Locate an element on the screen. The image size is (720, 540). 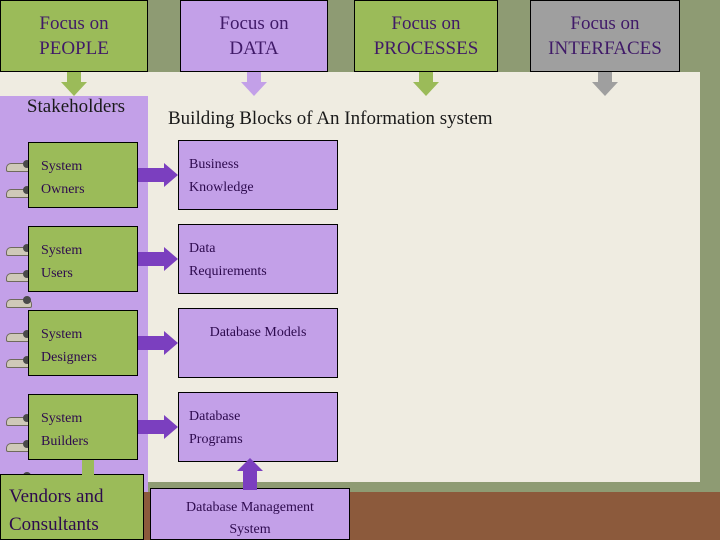
stakeholder-box-system-users: System Users is located at coordinates (83, 259).